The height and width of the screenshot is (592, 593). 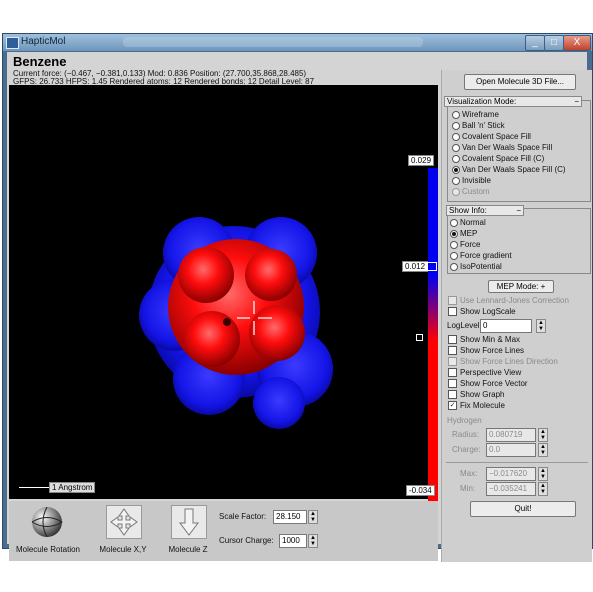 What do you see at coordinates (313, 541) in the screenshot?
I see `cursor-charge-spinner: ▲ ▼` at bounding box center [313, 541].